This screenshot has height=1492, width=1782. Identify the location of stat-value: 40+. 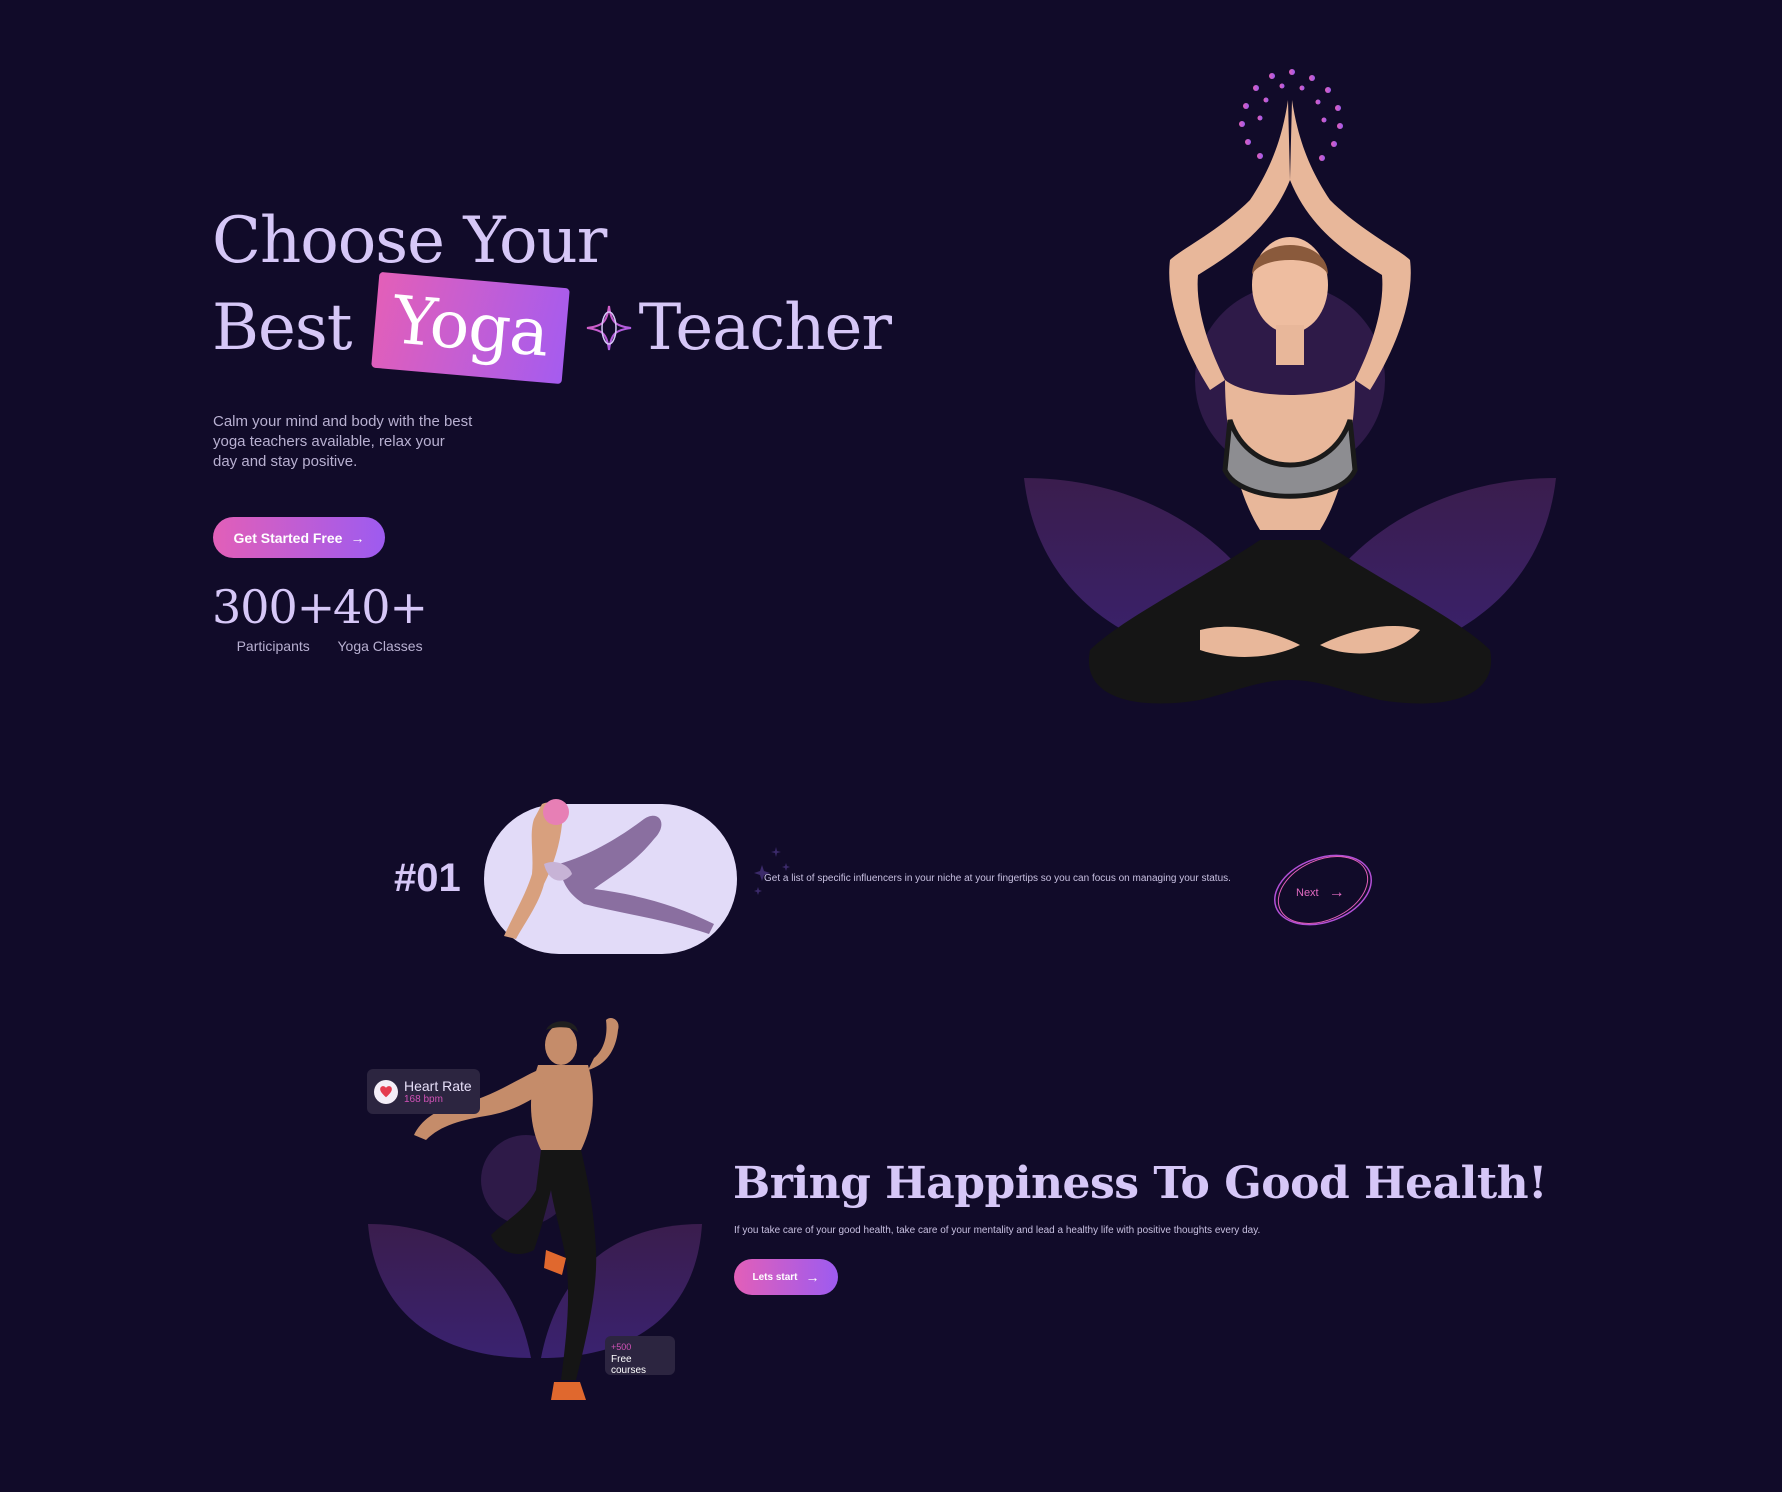
(380, 607).